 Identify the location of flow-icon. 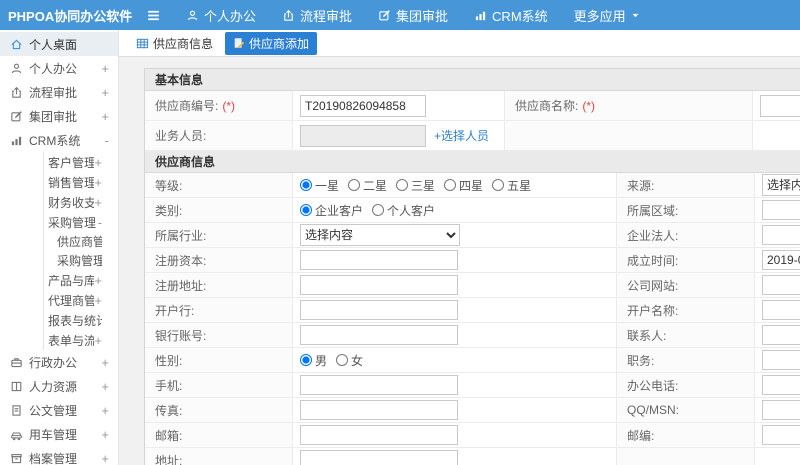
(288, 15).